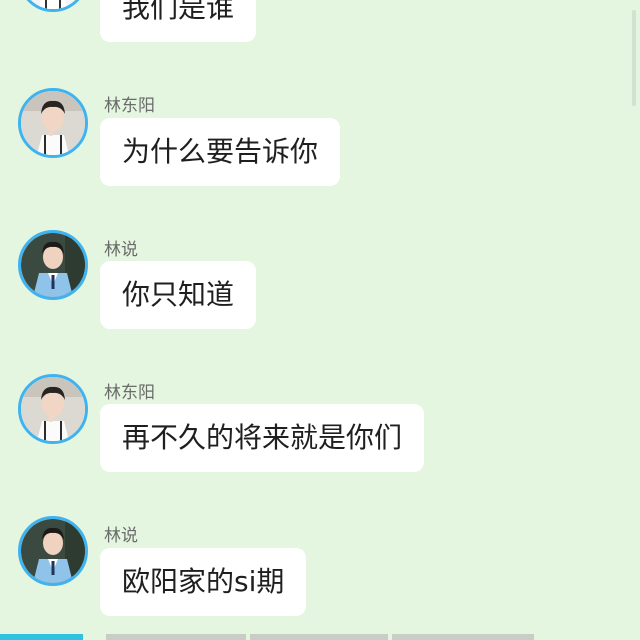 The height and width of the screenshot is (640, 640). What do you see at coordinates (41, 637) in the screenshot?
I see `active-tab-indicator` at bounding box center [41, 637].